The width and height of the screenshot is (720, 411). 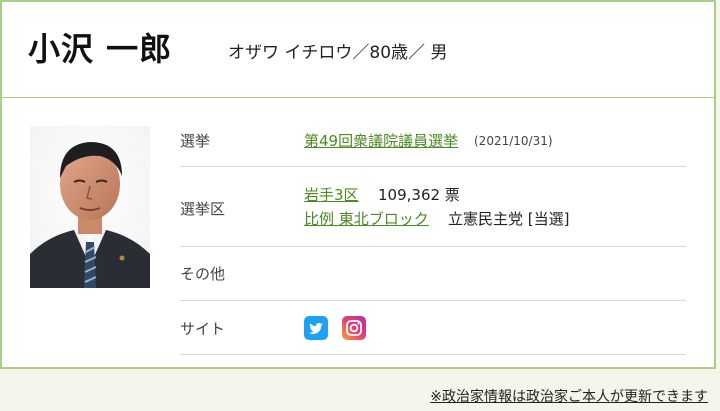 What do you see at coordinates (203, 209) in the screenshot?
I see `district-label: 選挙区` at bounding box center [203, 209].